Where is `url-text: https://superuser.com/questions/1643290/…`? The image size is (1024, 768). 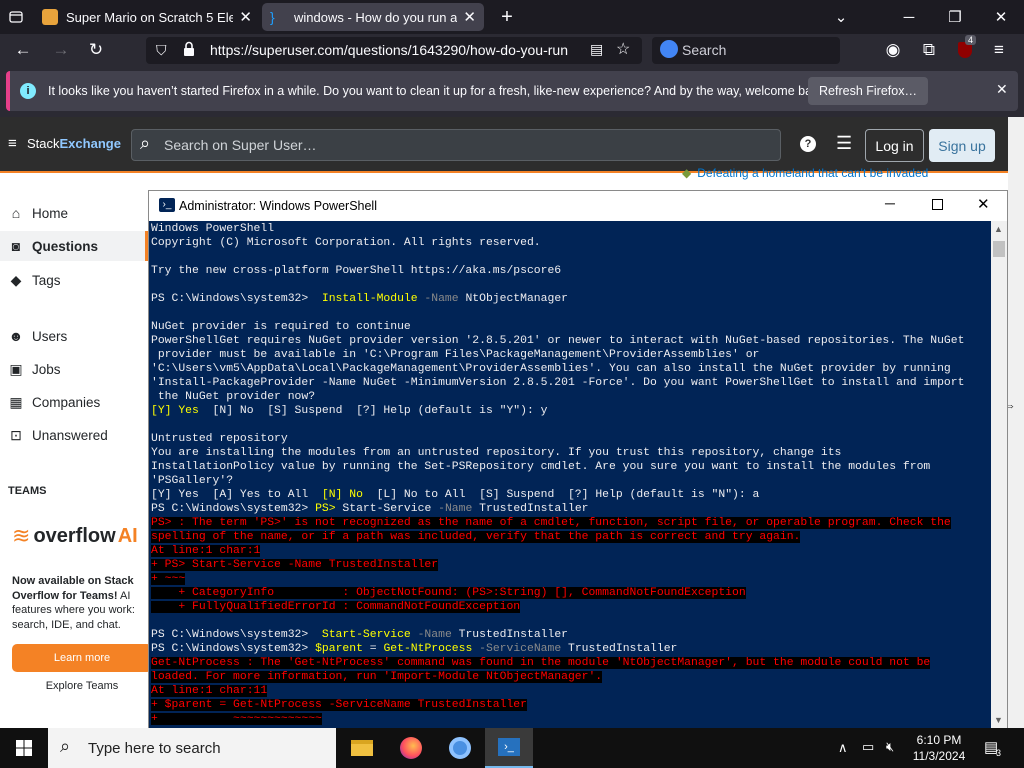 url-text: https://superuser.com/questions/1643290/… is located at coordinates (390, 50).